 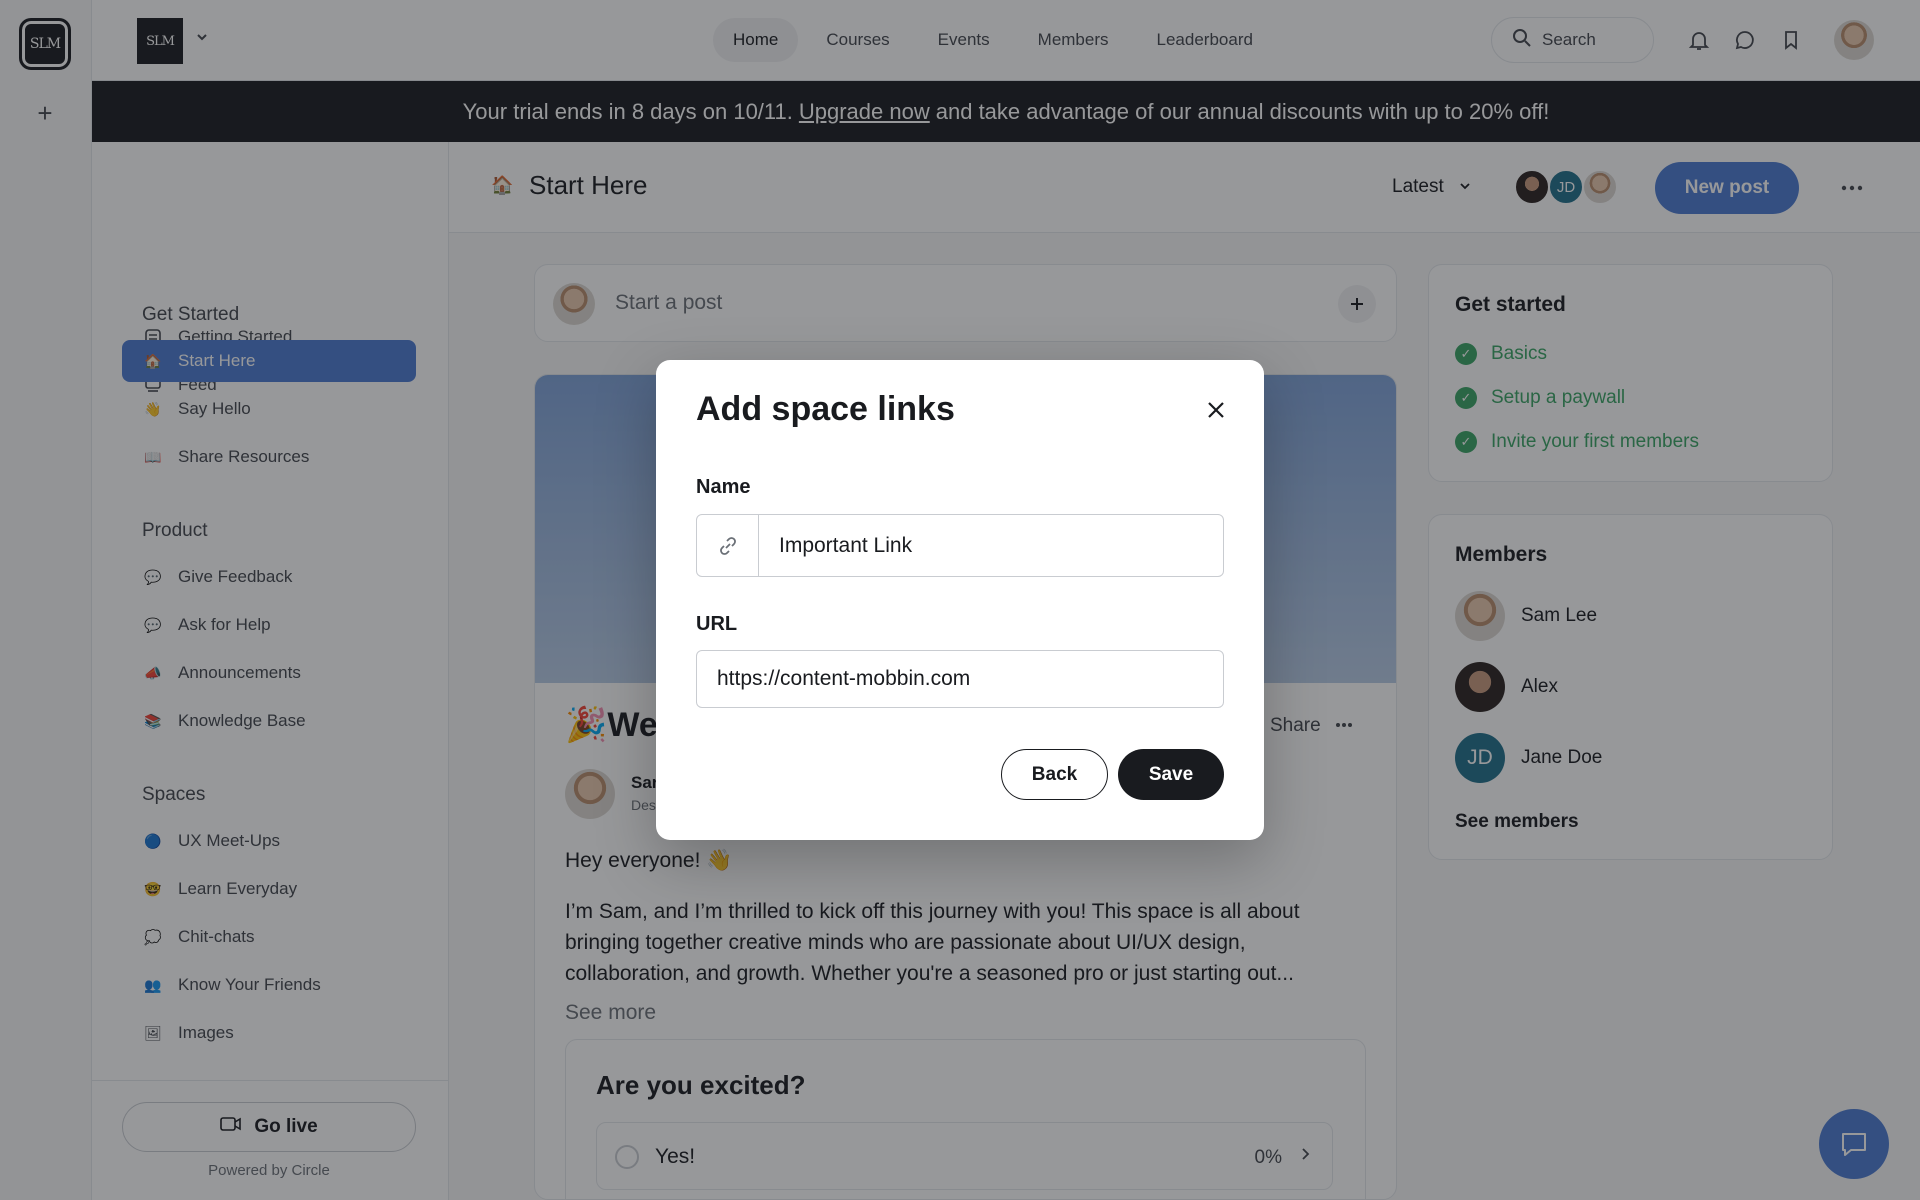 What do you see at coordinates (825, 409) in the screenshot?
I see `modal-title: Add space links` at bounding box center [825, 409].